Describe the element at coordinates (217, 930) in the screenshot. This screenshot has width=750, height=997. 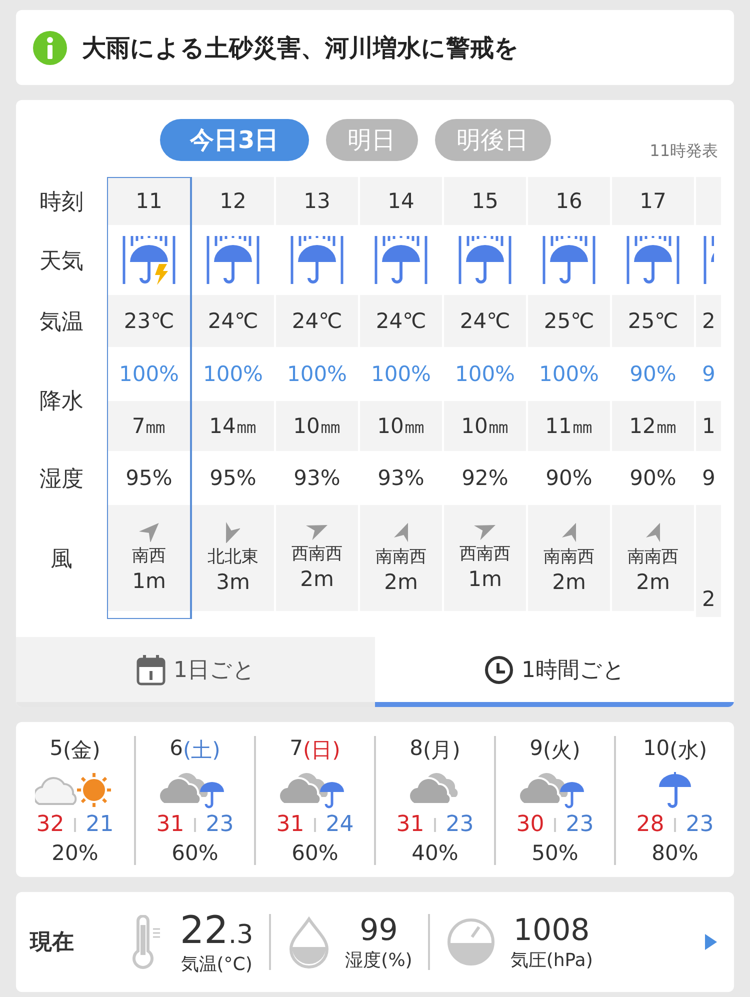
I see `reading-value: 22.3` at that location.